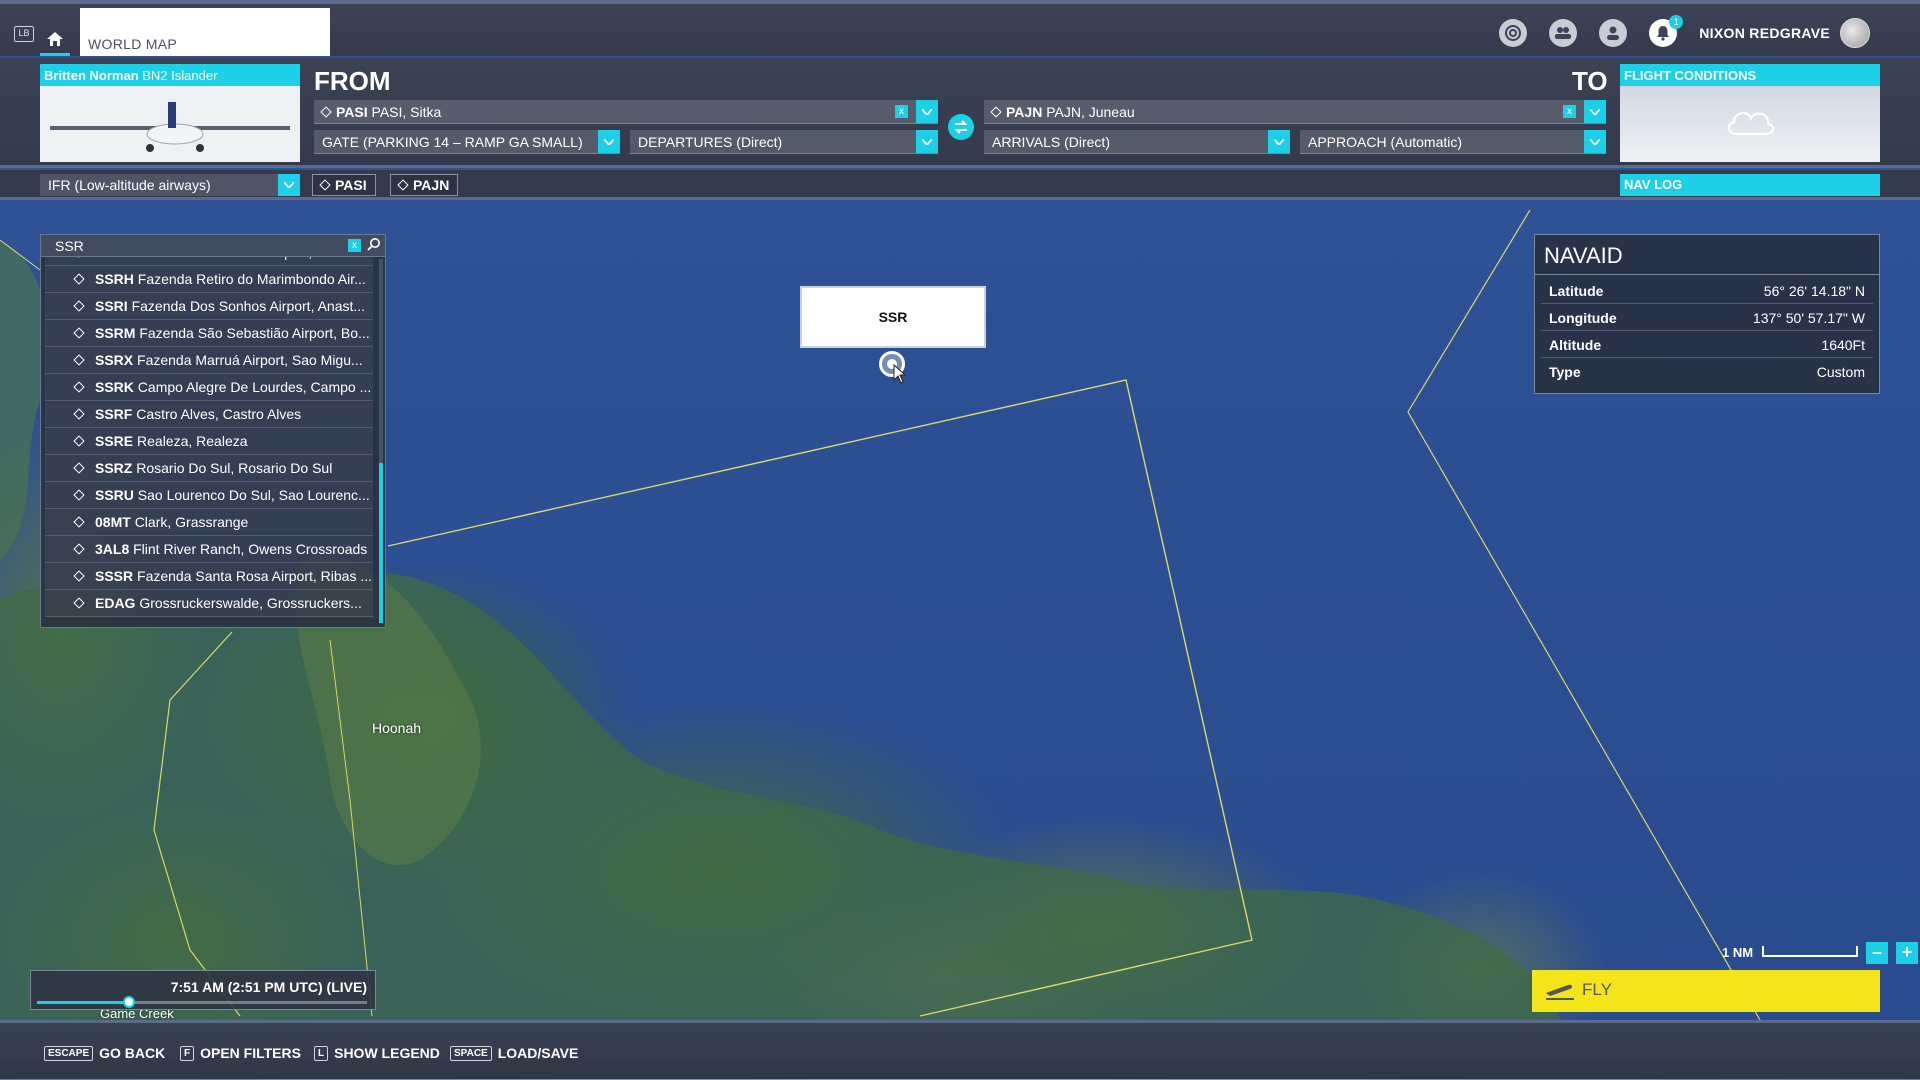 This screenshot has width=1920, height=1080. I want to click on home-button, so click(55, 41).